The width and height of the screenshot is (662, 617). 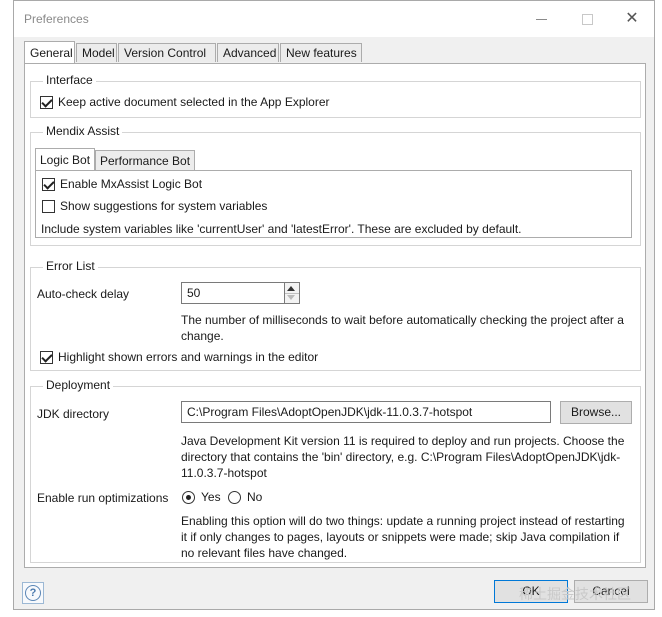 What do you see at coordinates (234, 497) in the screenshot?
I see `run-optimizations-no-radio` at bounding box center [234, 497].